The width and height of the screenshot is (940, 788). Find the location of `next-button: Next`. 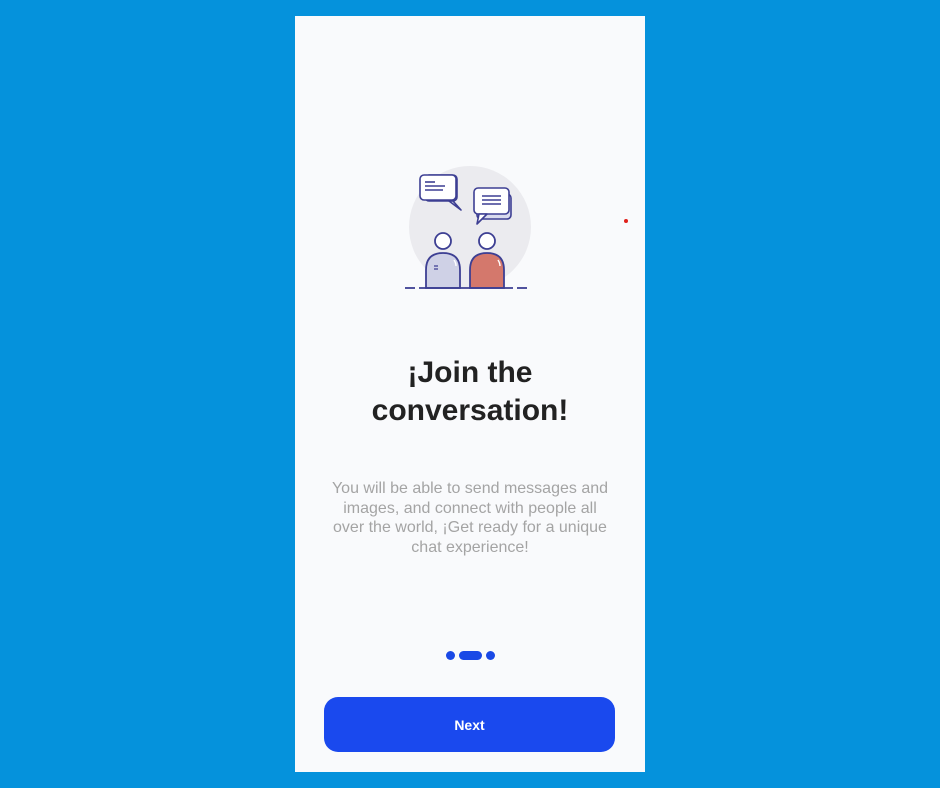

next-button: Next is located at coordinates (469, 724).